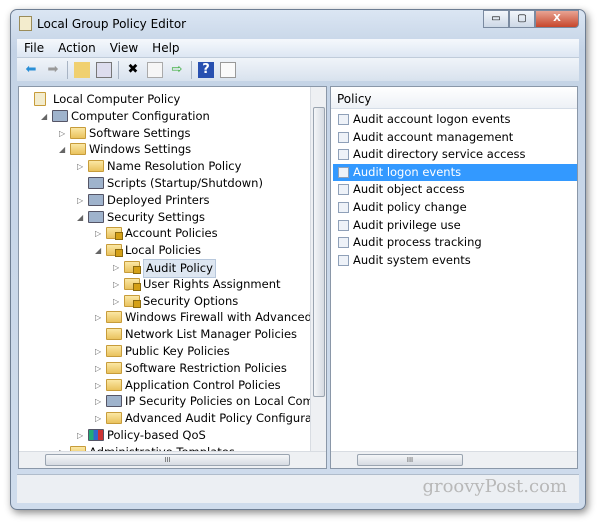 The image size is (600, 526). What do you see at coordinates (169, 116) in the screenshot?
I see `tree-item: ◢ Computer Configuration` at bounding box center [169, 116].